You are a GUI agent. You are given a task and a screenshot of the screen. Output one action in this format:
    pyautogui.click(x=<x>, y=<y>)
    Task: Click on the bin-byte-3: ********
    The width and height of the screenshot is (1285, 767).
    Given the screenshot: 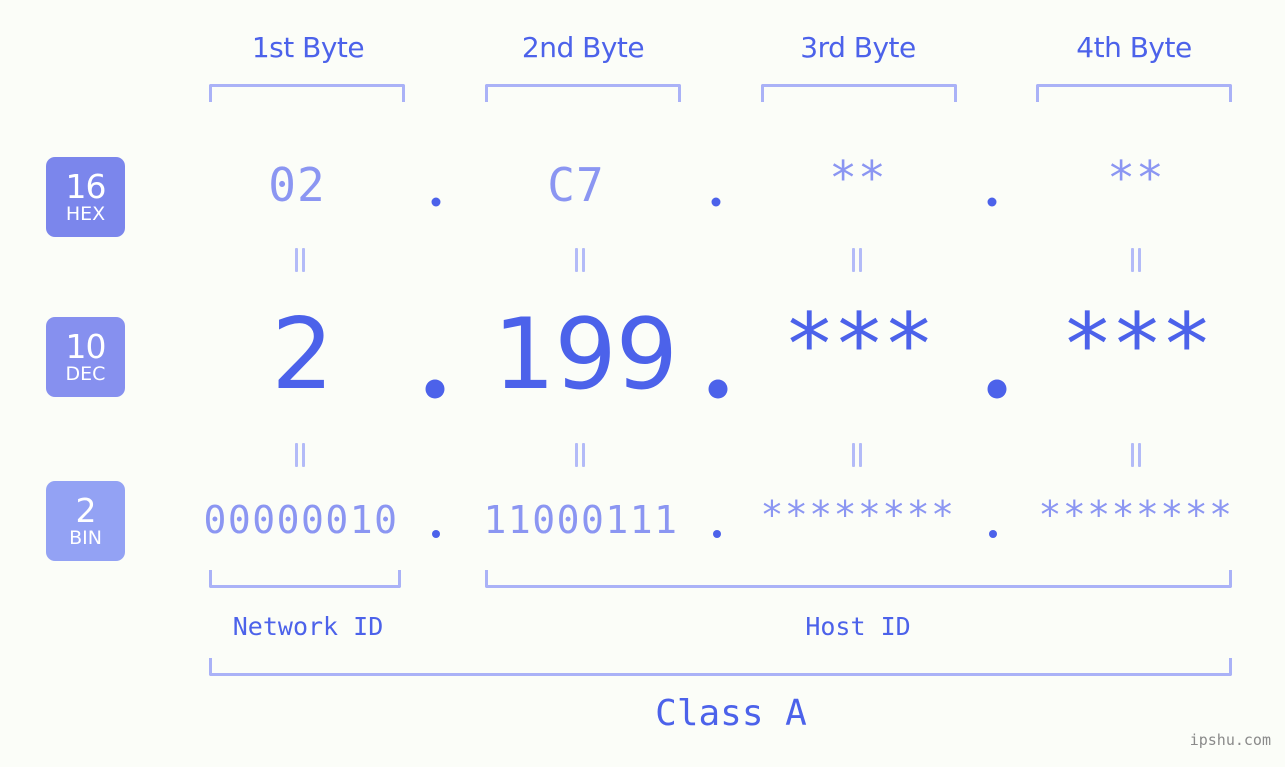 What is the action you would take?
    pyautogui.click(x=858, y=515)
    